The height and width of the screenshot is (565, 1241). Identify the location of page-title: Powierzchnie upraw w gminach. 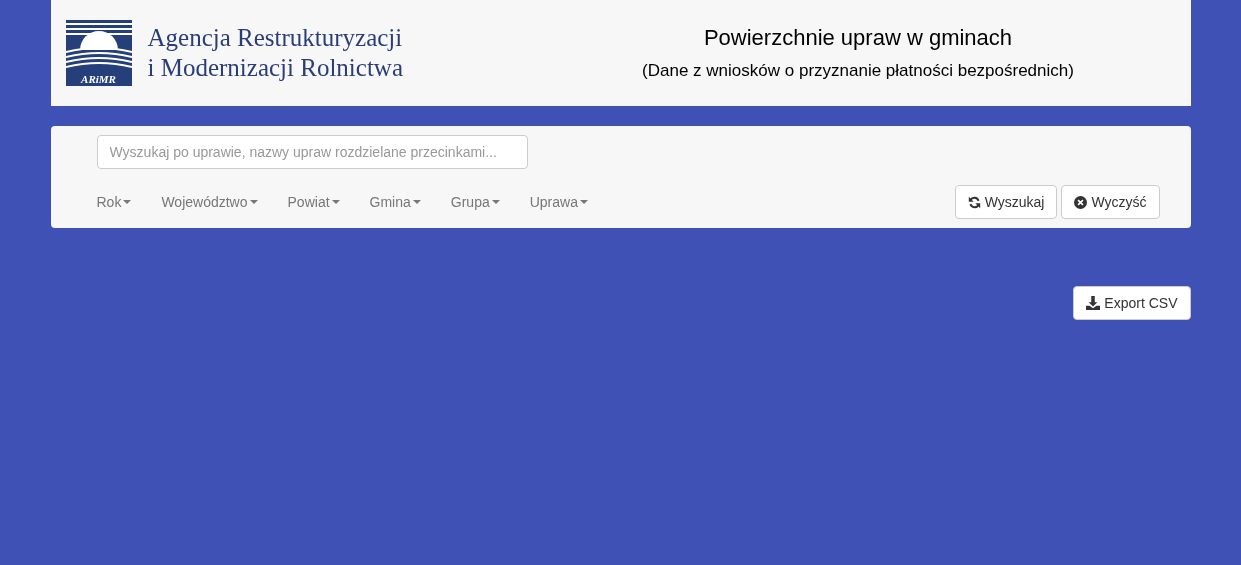
(858, 38).